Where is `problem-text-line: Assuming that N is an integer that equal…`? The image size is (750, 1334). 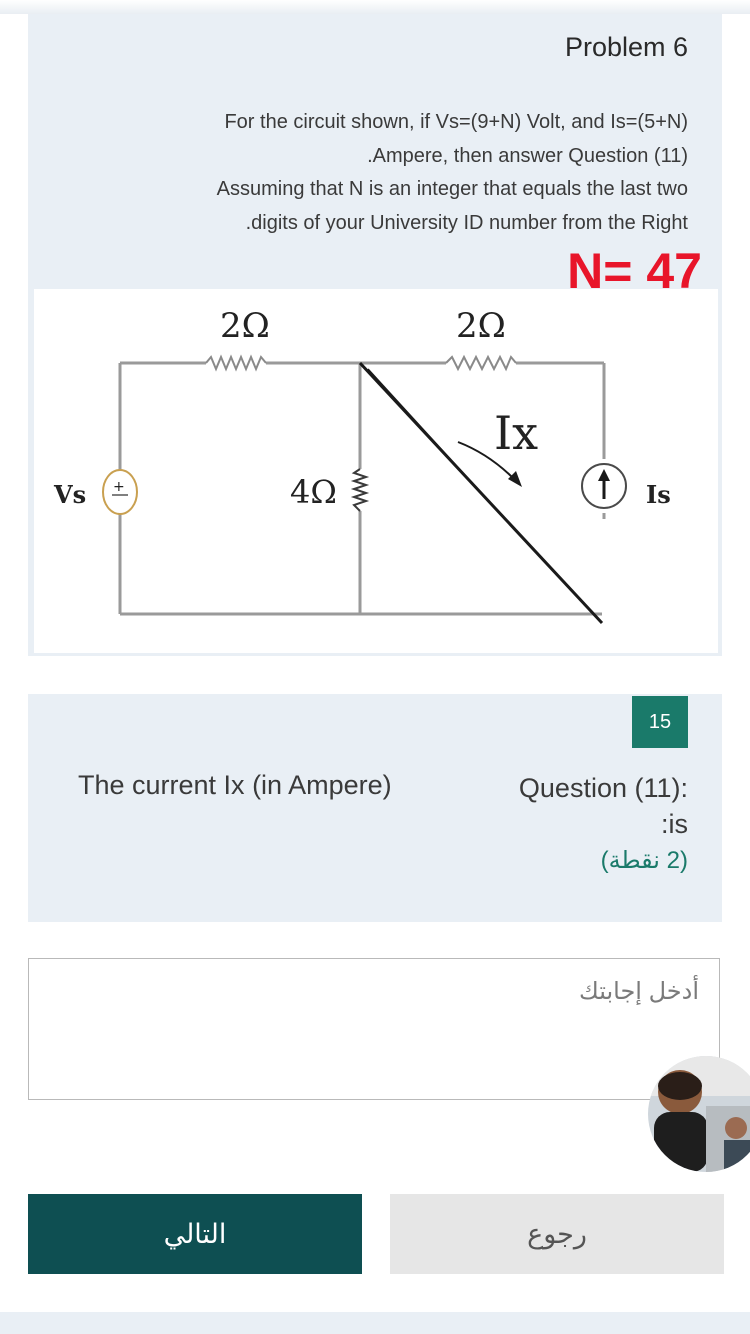
problem-text-line: Assuming that N is an integer that equal… is located at coordinates (452, 189).